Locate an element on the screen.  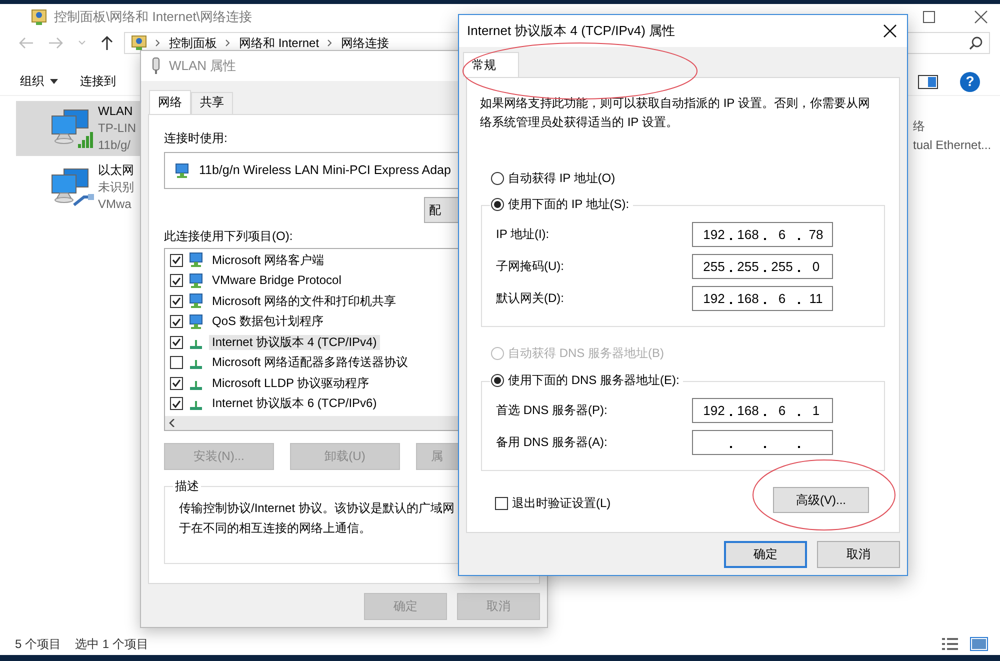
field-label: 默认网关(D): is located at coordinates (530, 298).